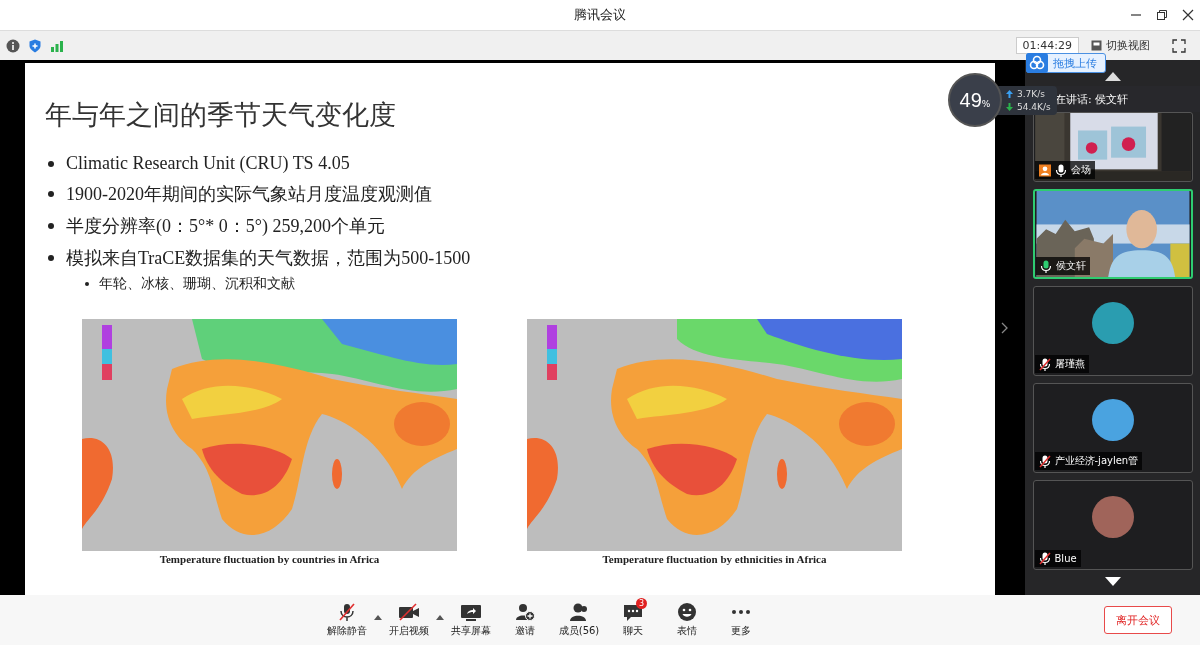 This screenshot has width=1200, height=645. What do you see at coordinates (741, 612) in the screenshot?
I see `more-icon` at bounding box center [741, 612].